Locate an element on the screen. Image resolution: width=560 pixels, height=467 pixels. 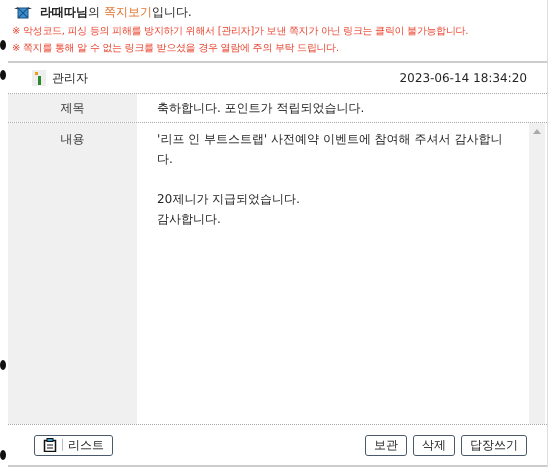
action-button: 답장쓰기 is located at coordinates (494, 445).